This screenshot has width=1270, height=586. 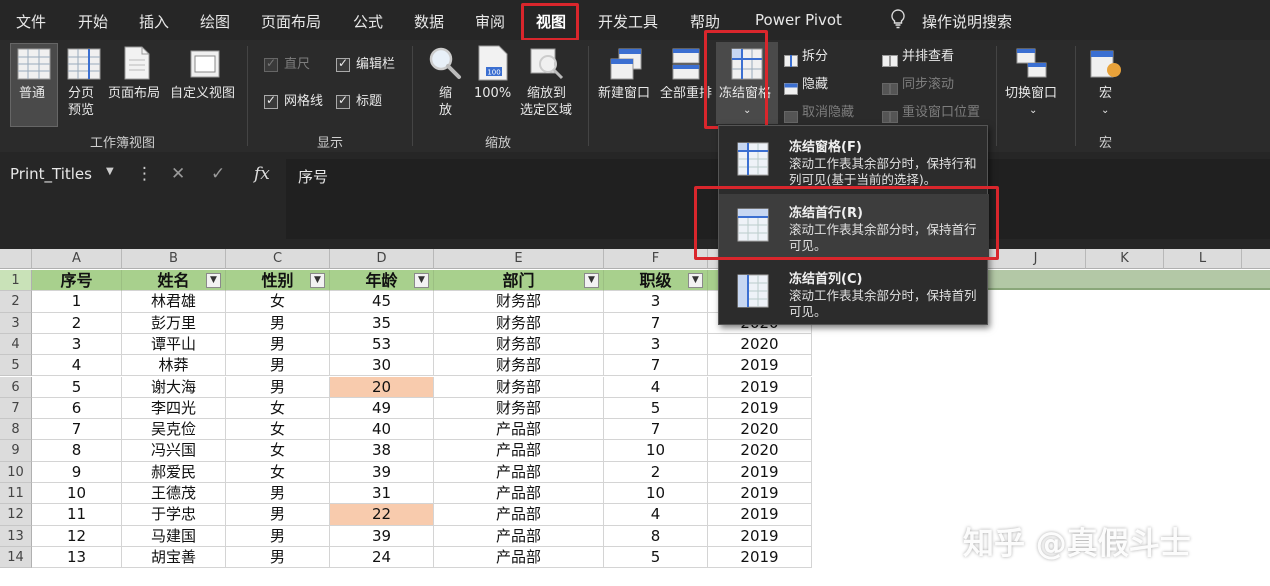 I want to click on cell-name: 王德茂, so click(x=174, y=494).